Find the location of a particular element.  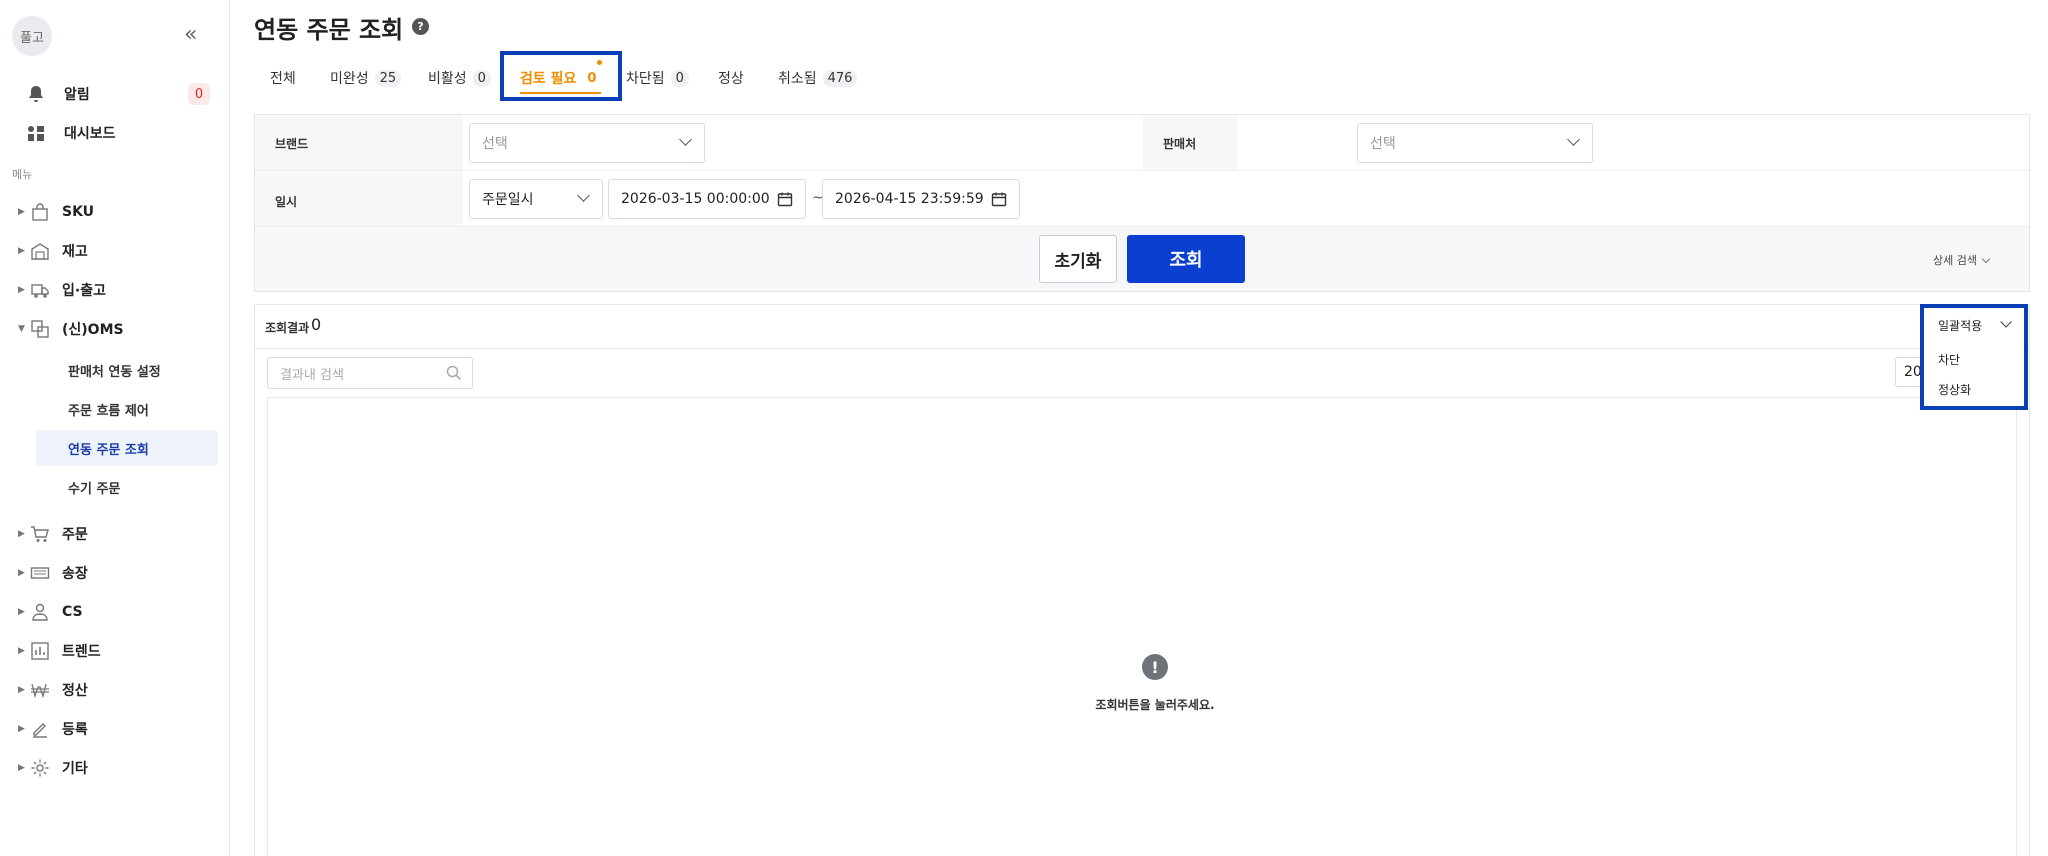

sidebar-item-orders: ▶ 주문 is located at coordinates (115, 534).